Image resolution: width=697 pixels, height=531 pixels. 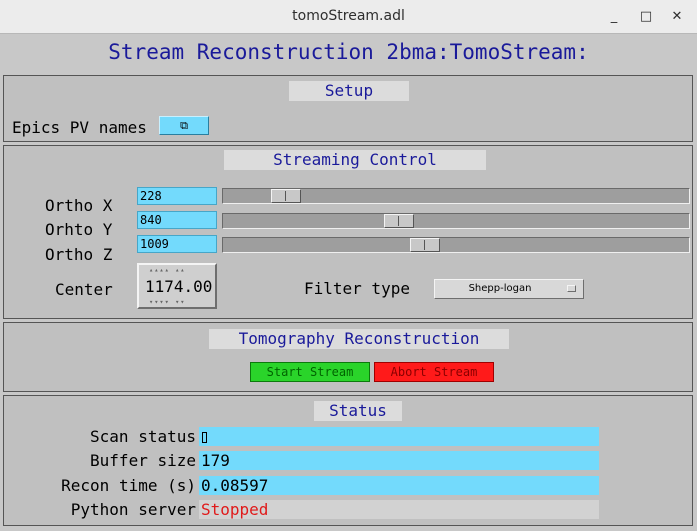 I want to click on center-label: Center, so click(x=84, y=289).